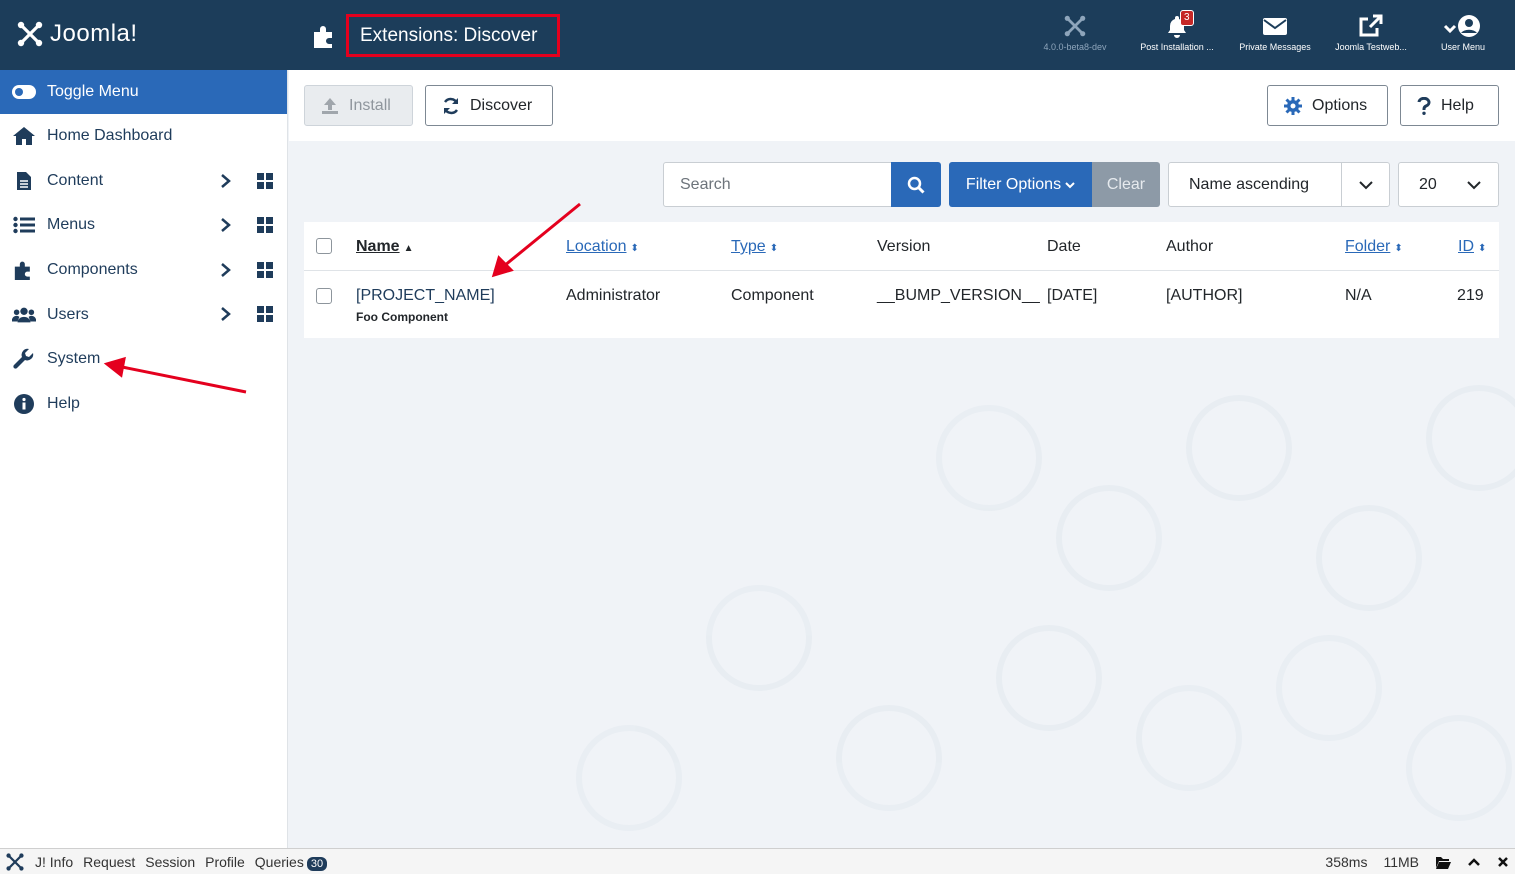 The image size is (1515, 874). Describe the element at coordinates (1340, 105) in the screenshot. I see `options-label: Options` at that location.